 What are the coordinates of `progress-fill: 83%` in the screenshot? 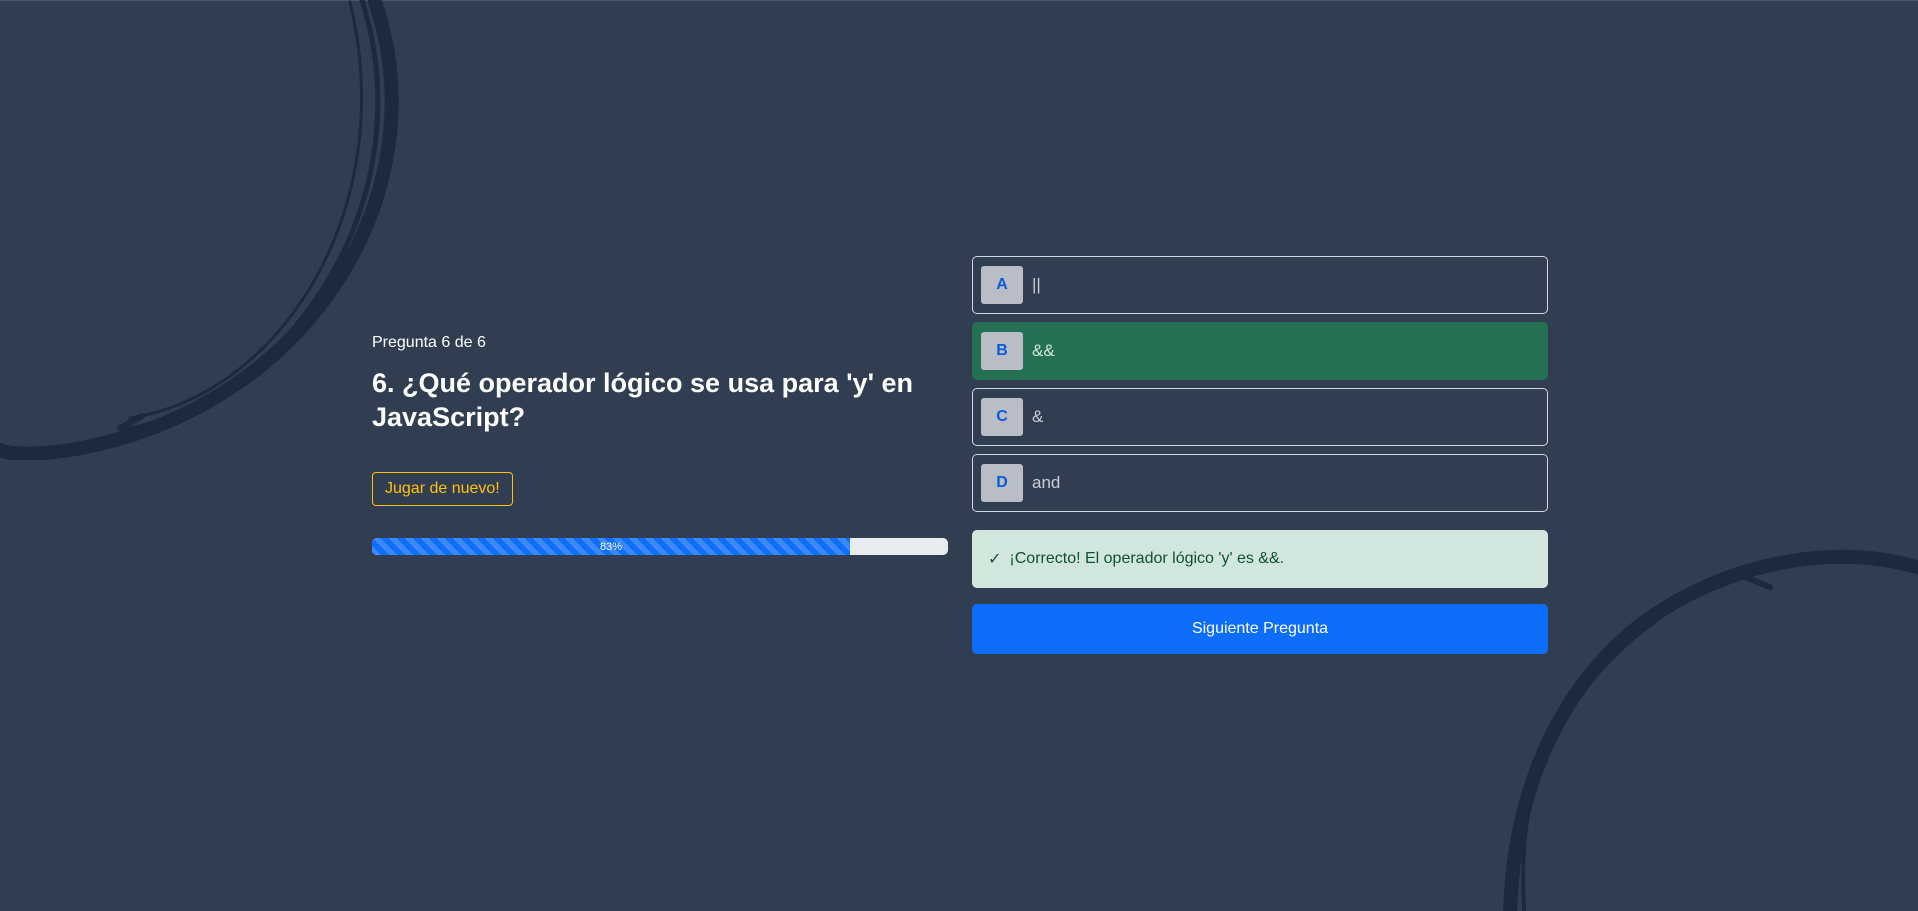 It's located at (611, 546).